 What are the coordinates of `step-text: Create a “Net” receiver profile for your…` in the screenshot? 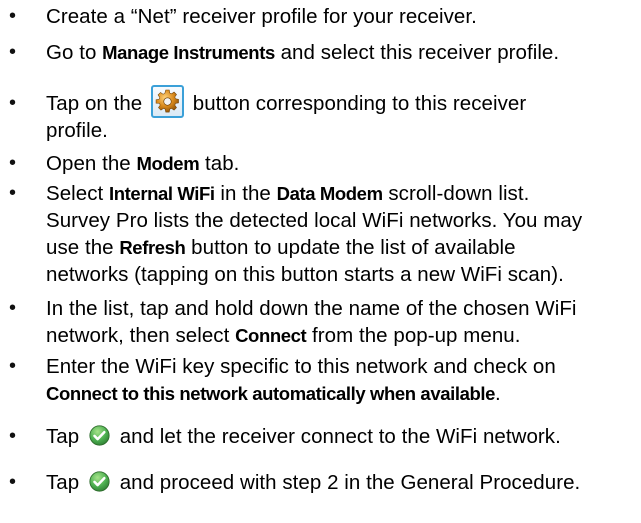 It's located at (261, 16).